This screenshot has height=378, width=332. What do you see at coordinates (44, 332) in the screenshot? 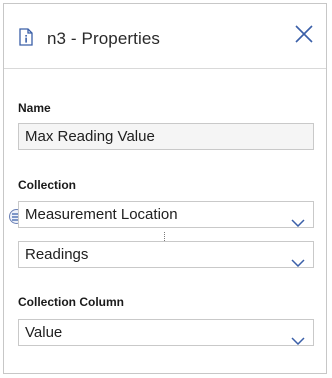
I see `collection-column-select-value: Value` at bounding box center [44, 332].